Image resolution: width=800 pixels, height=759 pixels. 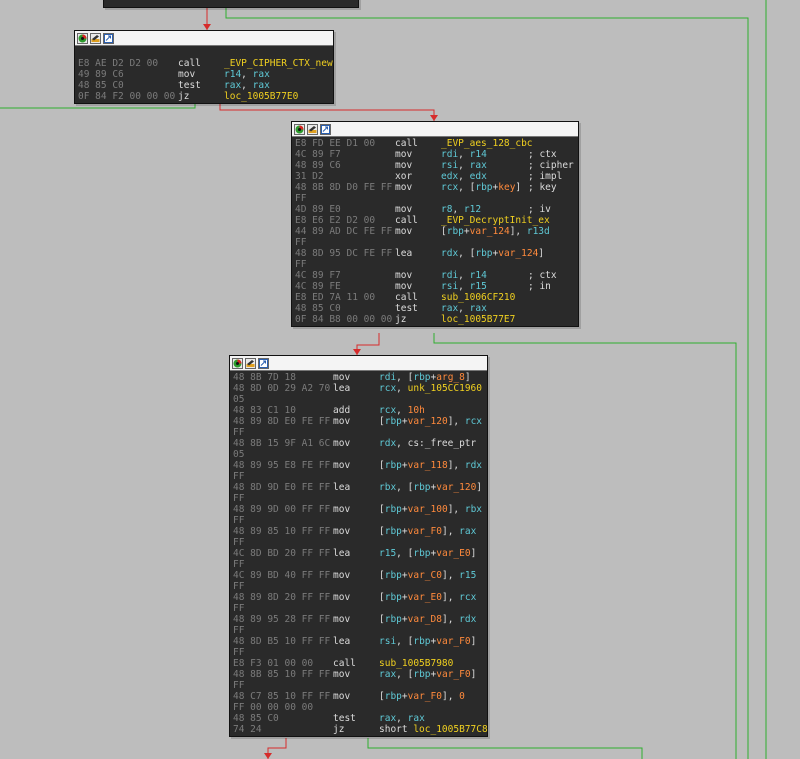 I want to click on stack-var: arg_8, so click(x=450, y=377).